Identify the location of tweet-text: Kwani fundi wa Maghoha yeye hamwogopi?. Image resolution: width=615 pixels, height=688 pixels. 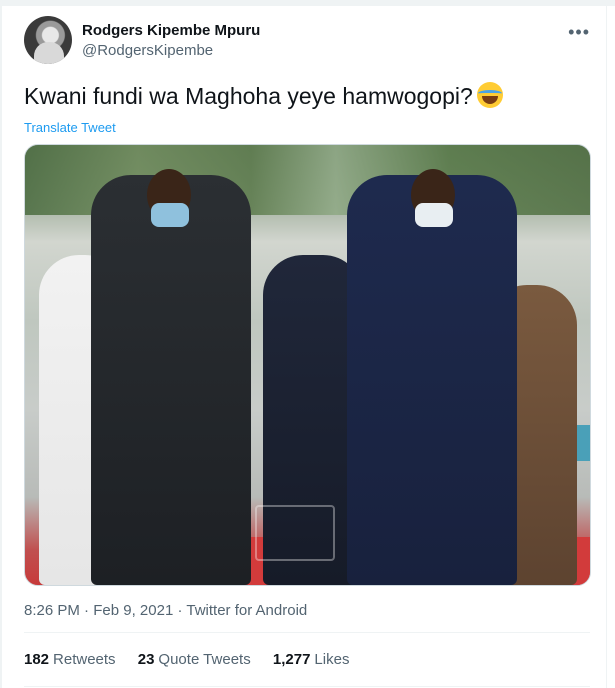
(263, 96).